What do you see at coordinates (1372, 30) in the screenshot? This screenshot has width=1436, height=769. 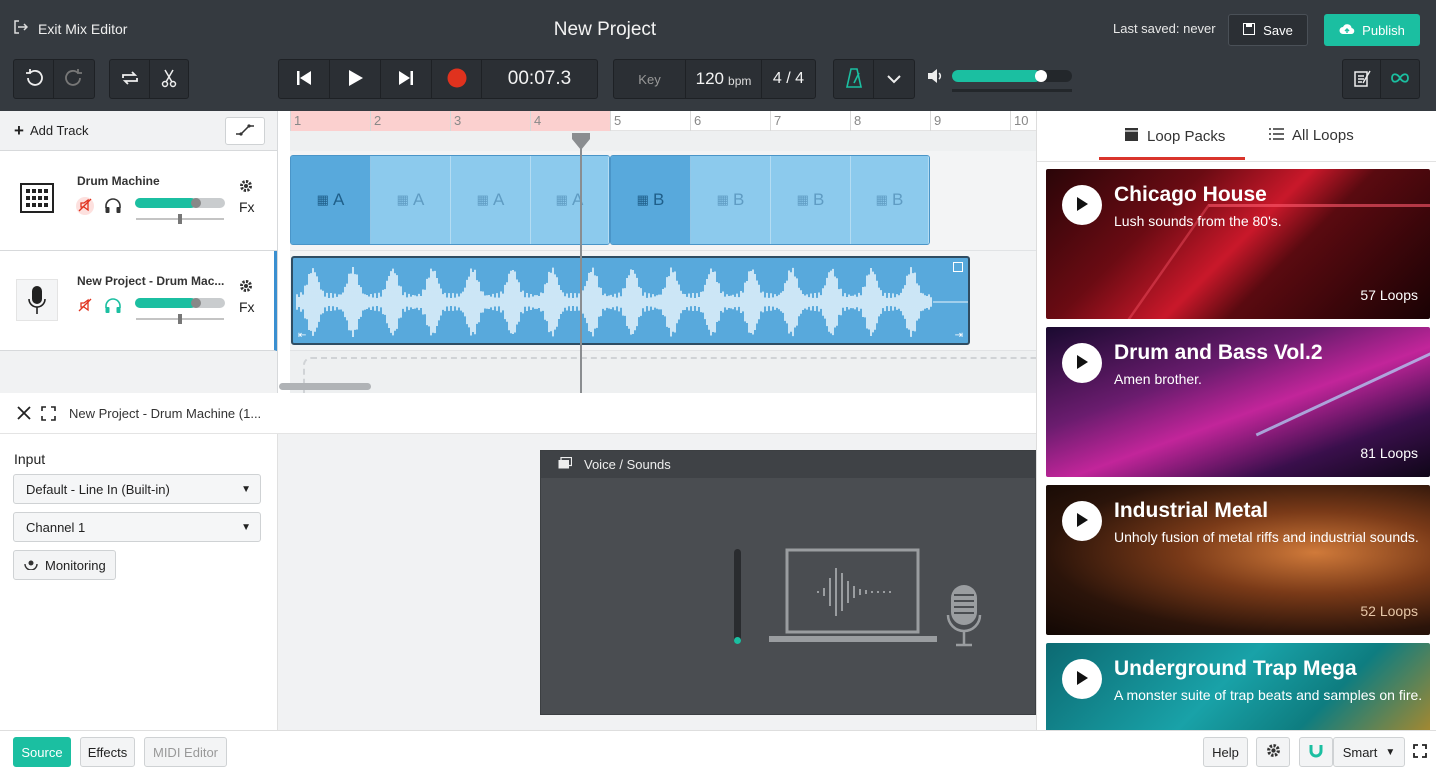 I see `publish-button: Publish` at bounding box center [1372, 30].